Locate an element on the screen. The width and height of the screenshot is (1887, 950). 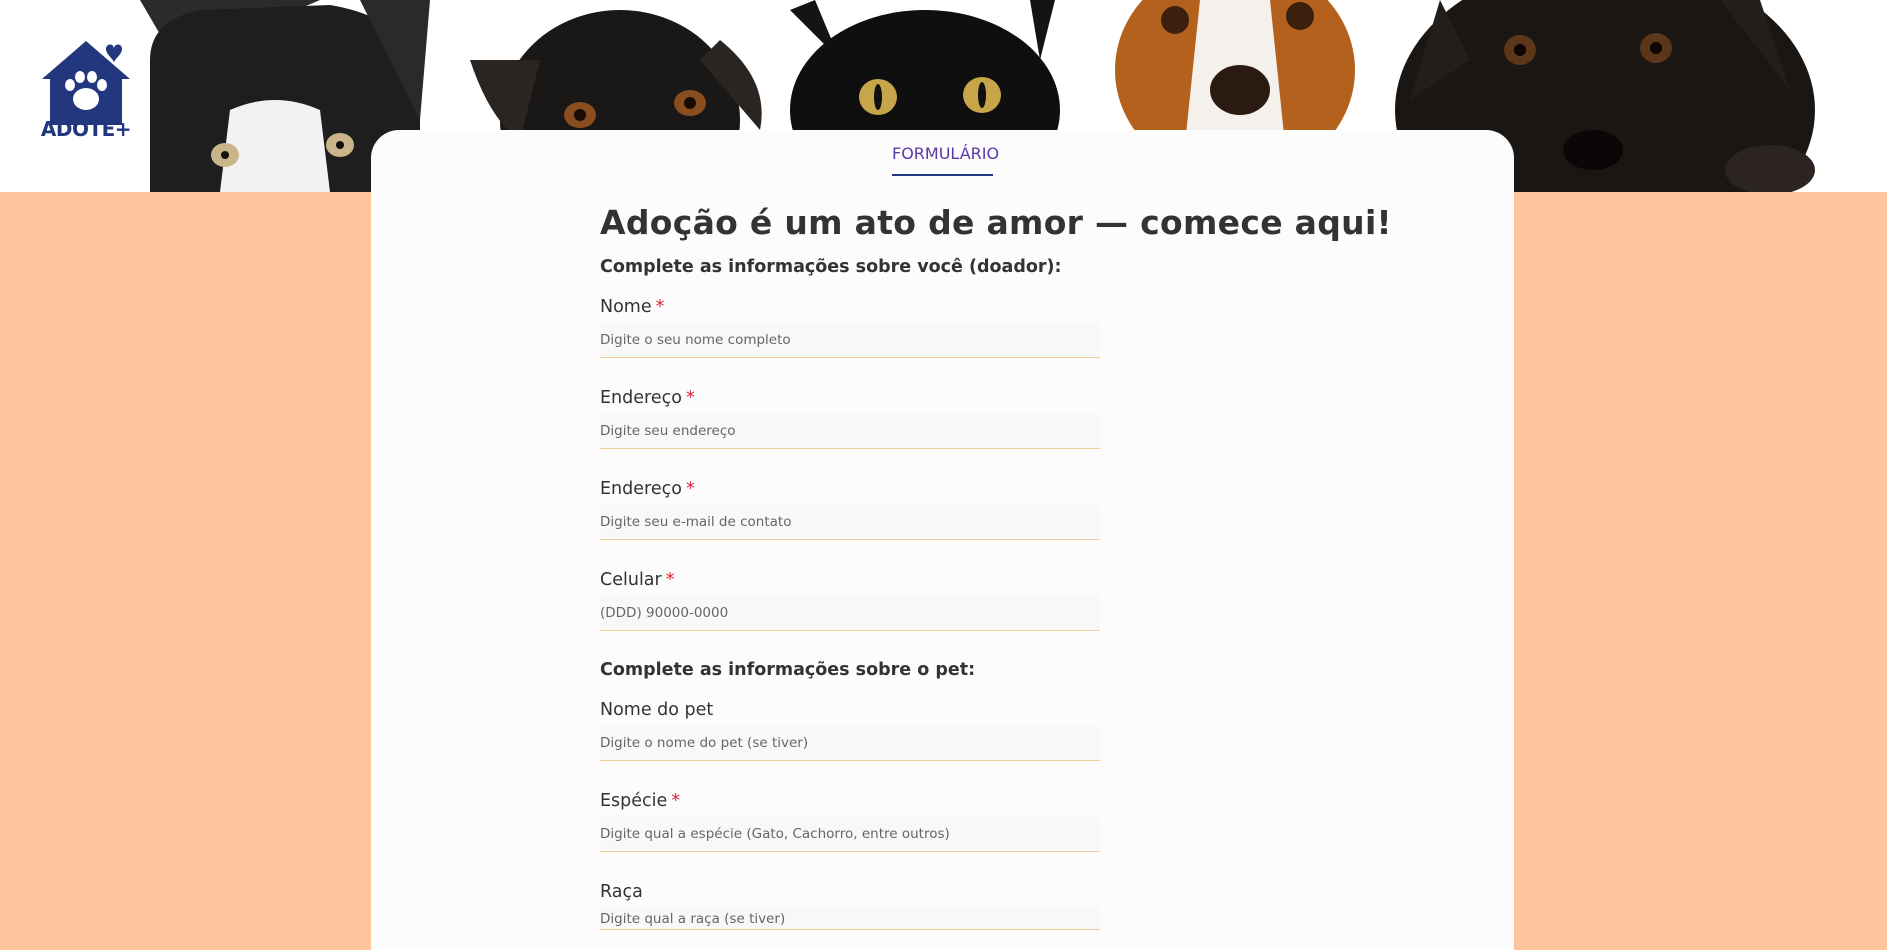
species-label: Espécie is located at coordinates (634, 801).